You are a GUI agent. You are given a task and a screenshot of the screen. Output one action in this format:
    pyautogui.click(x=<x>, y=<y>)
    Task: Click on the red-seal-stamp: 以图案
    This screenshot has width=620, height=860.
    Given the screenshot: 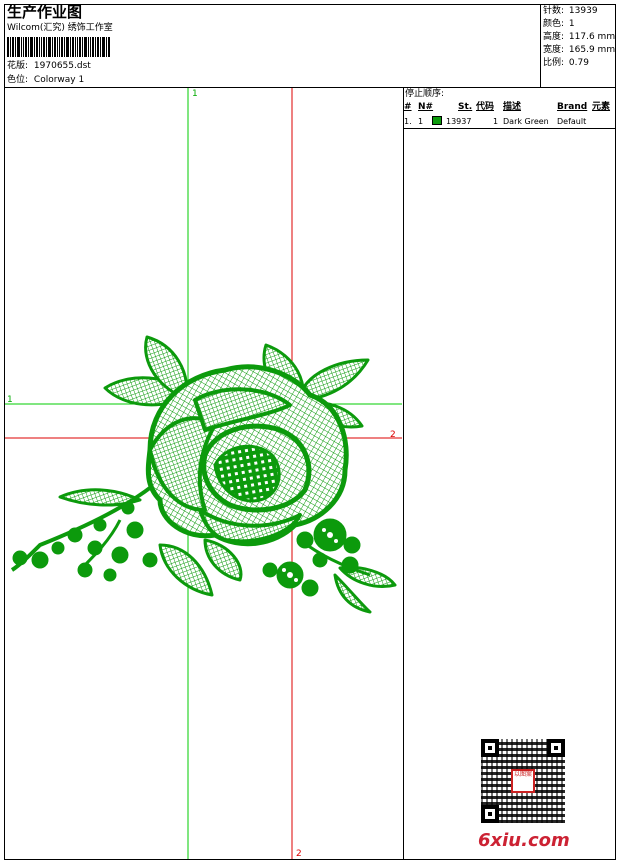 What is the action you would take?
    pyautogui.click(x=523, y=781)
    